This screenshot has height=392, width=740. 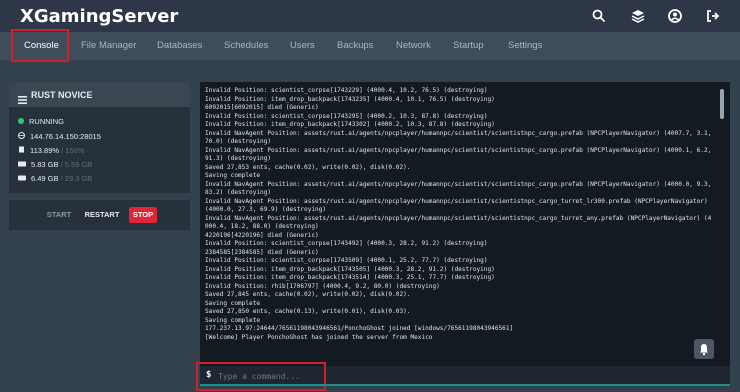 I want to click on cpu-icon, so click(x=21, y=150).